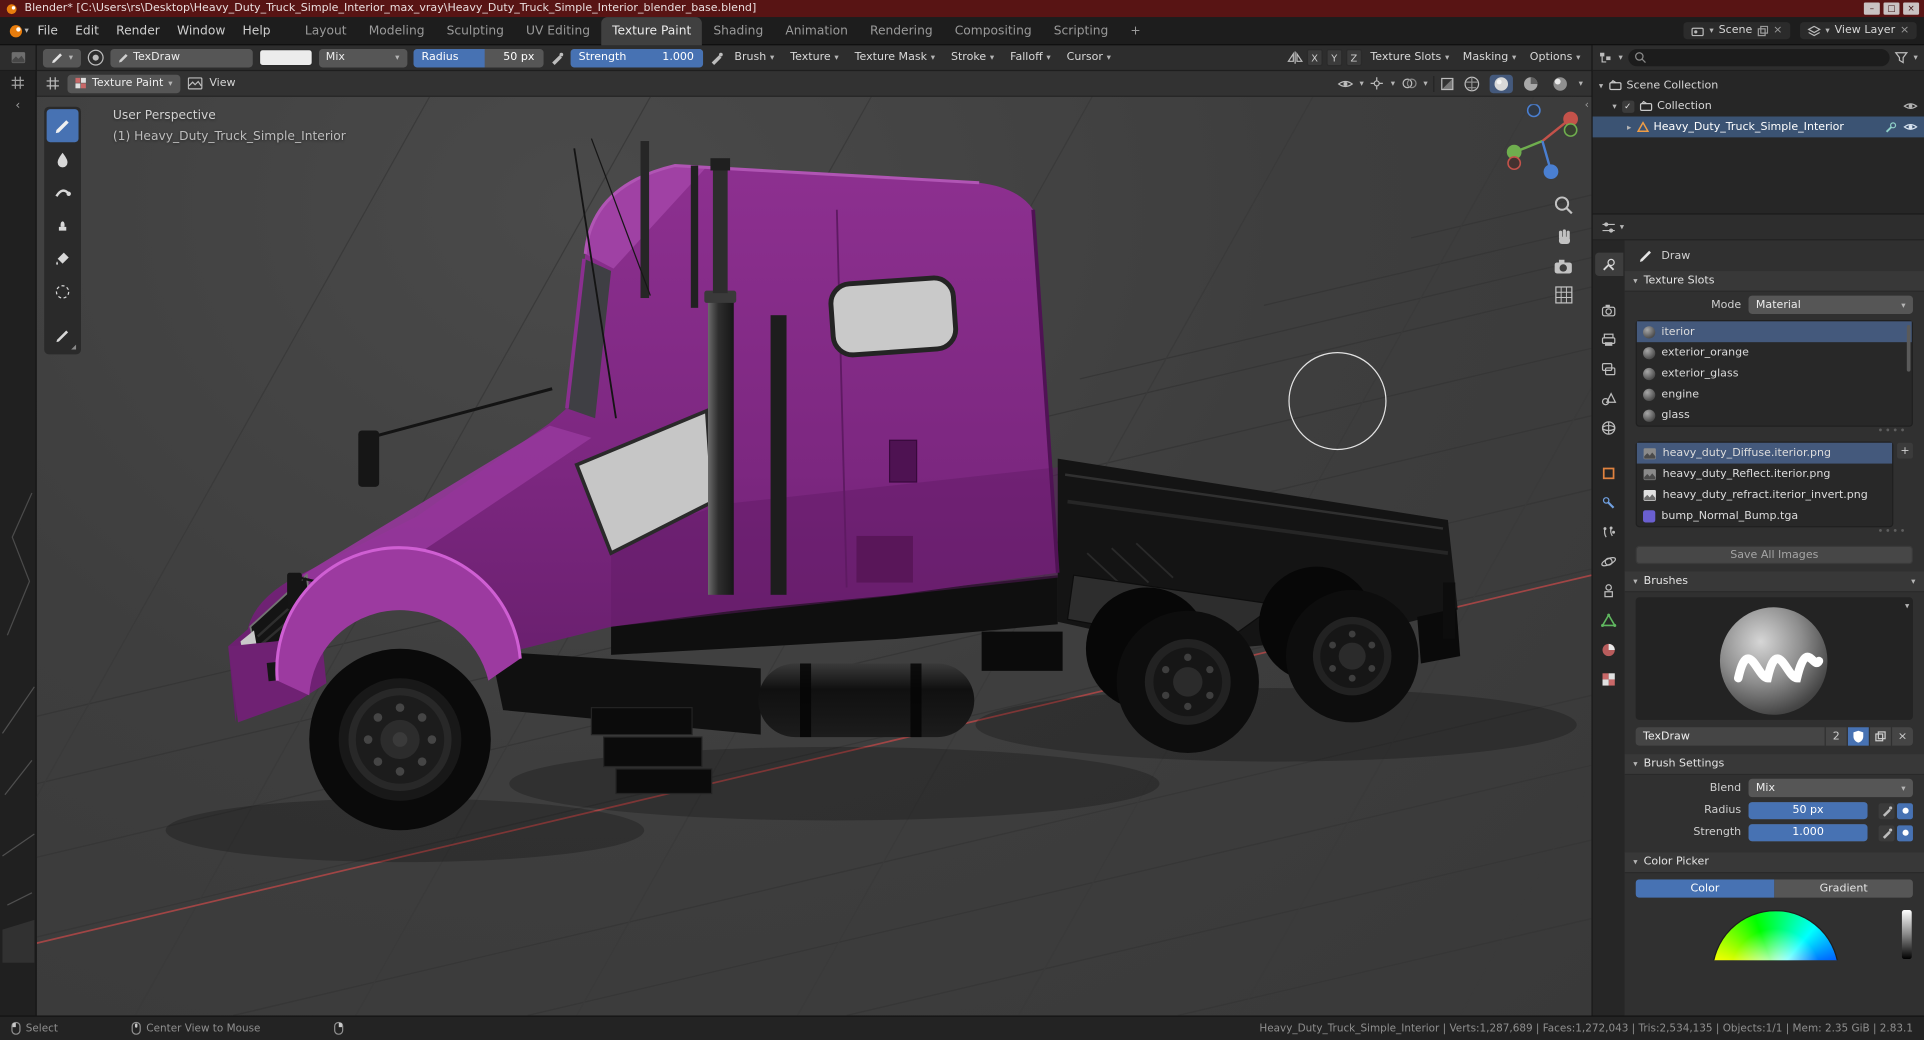 The image size is (1924, 1040). What do you see at coordinates (1764, 494) in the screenshot?
I see `texture-slot-row: heavy_duty_refract.iterior_invert.png` at bounding box center [1764, 494].